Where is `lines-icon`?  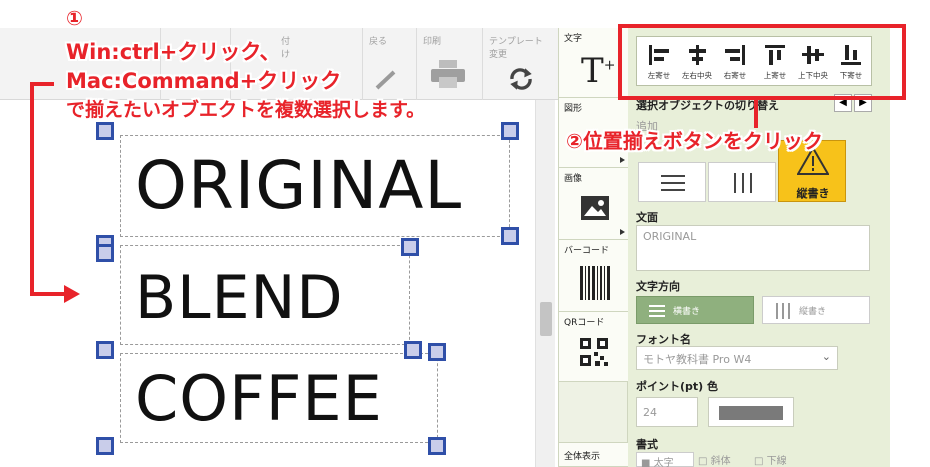 lines-icon is located at coordinates (673, 183).